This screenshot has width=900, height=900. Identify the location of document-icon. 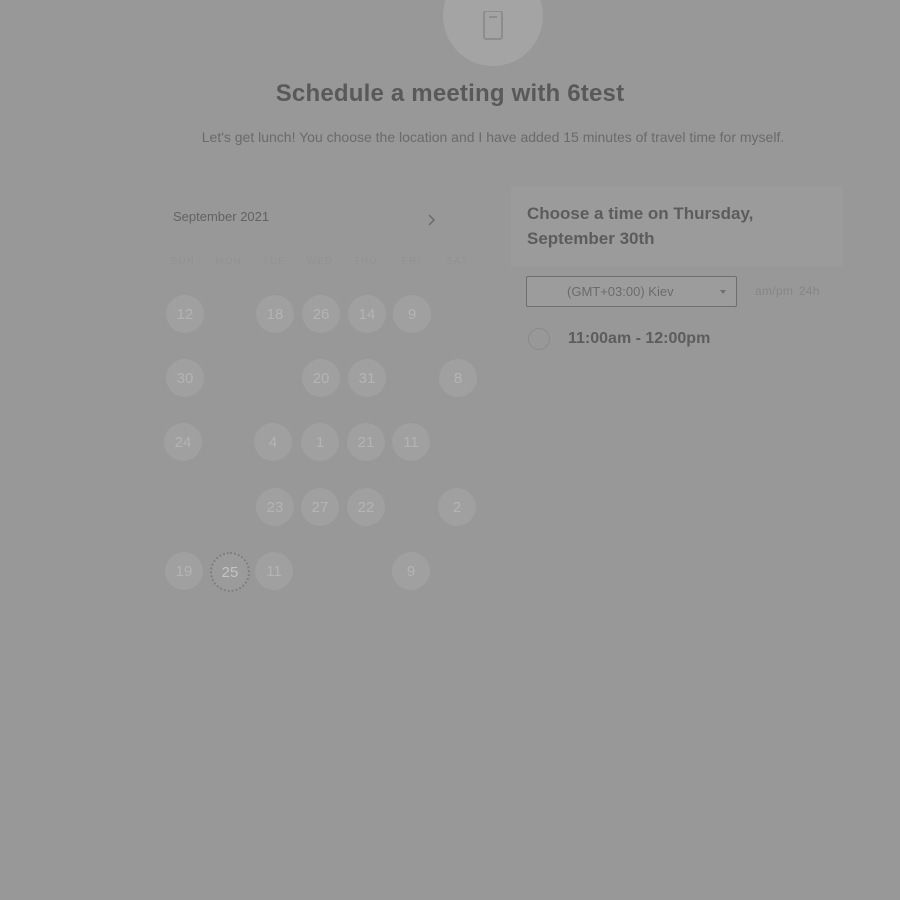
(493, 25).